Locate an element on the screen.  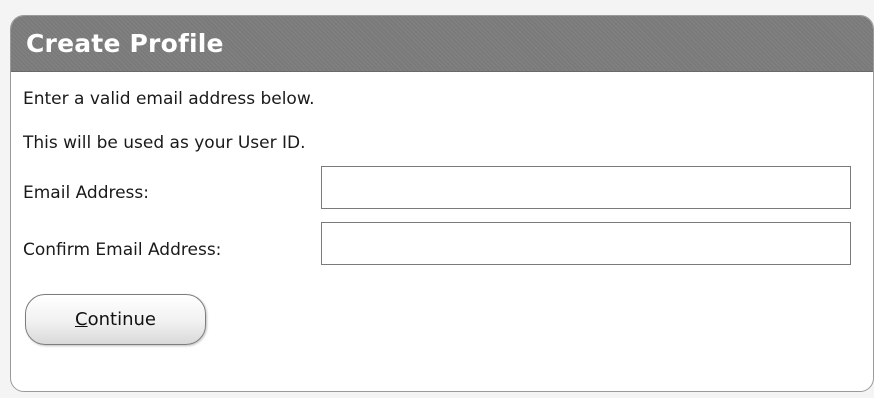
intro-text-user-id: This will be used as your User ID. is located at coordinates (164, 143).